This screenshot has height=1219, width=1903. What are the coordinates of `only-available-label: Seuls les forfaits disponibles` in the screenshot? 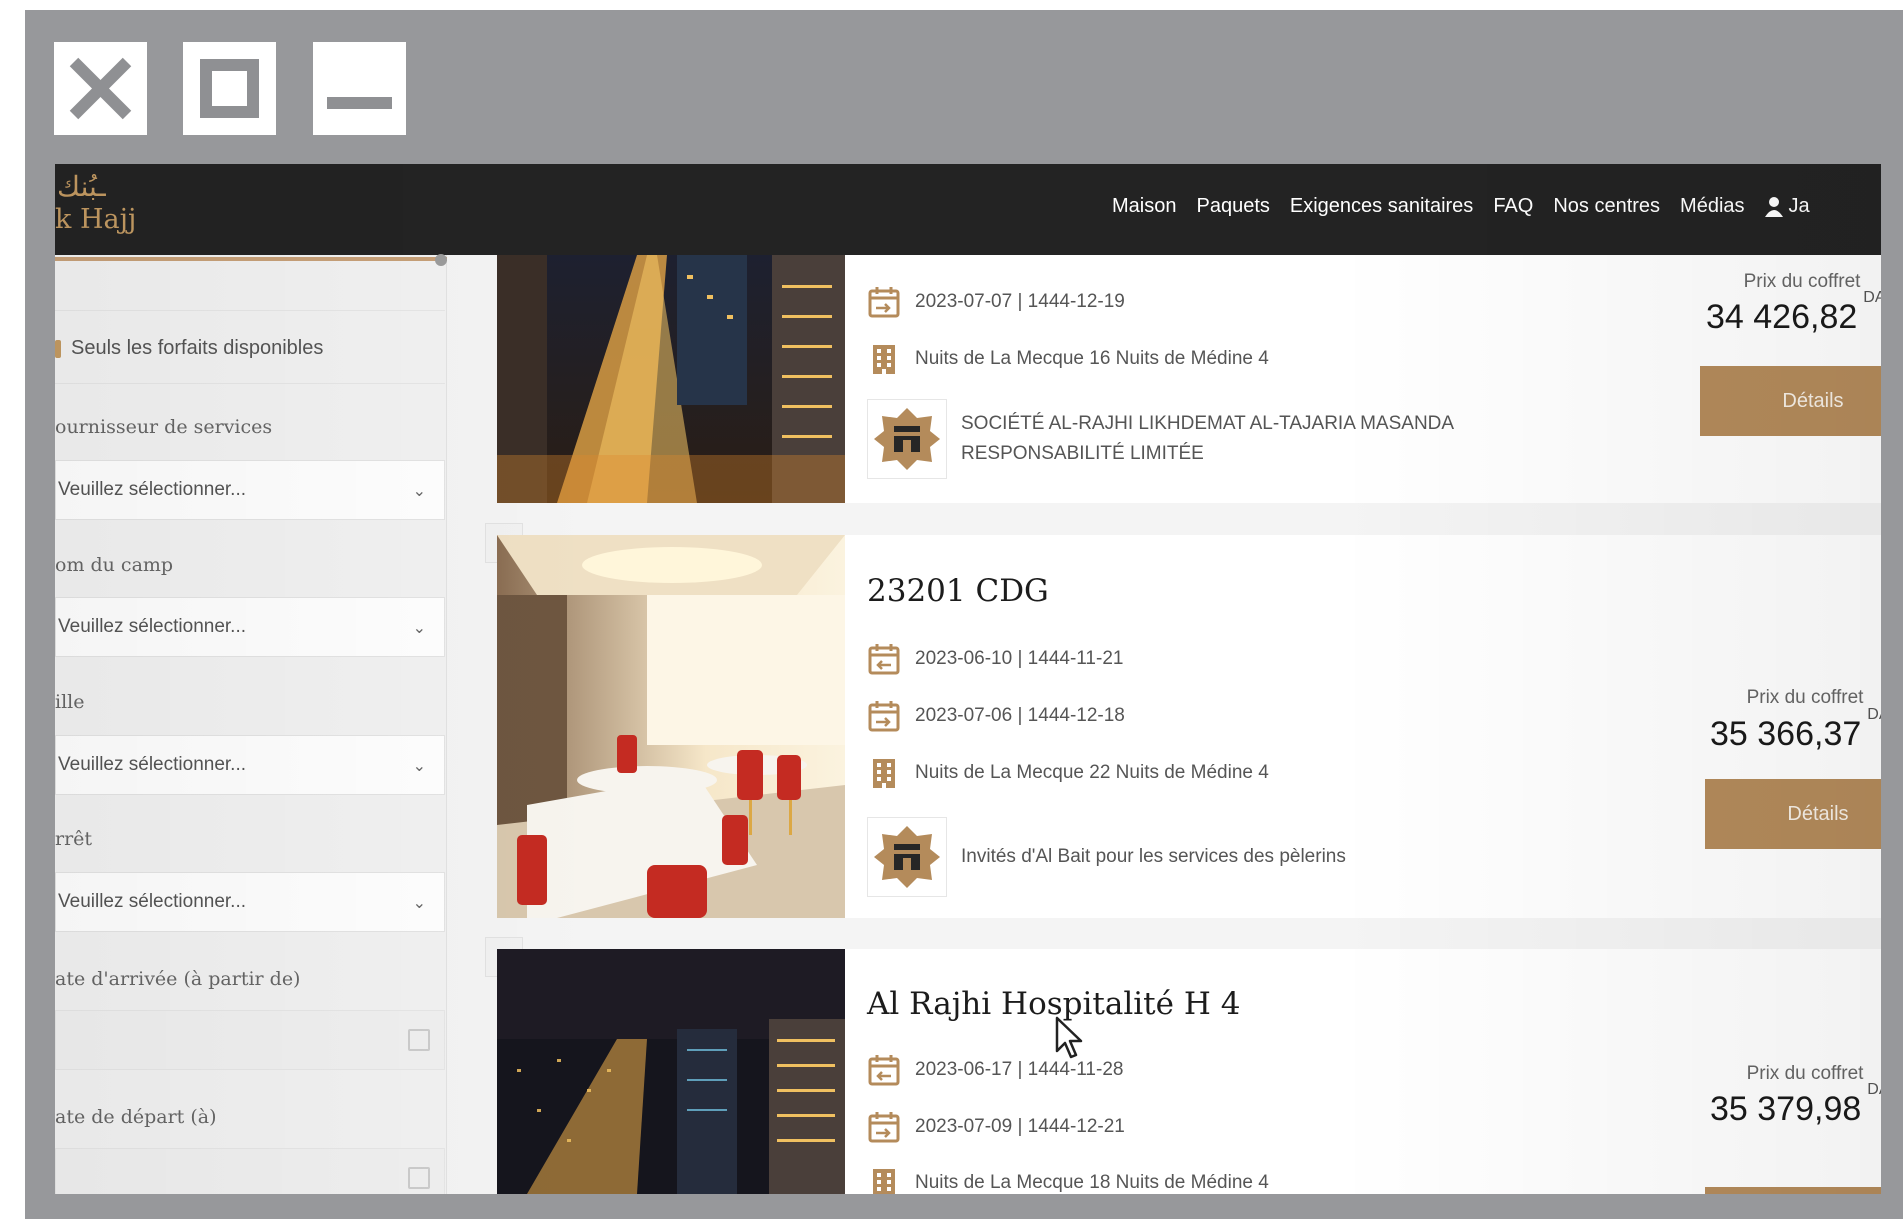 It's located at (197, 348).